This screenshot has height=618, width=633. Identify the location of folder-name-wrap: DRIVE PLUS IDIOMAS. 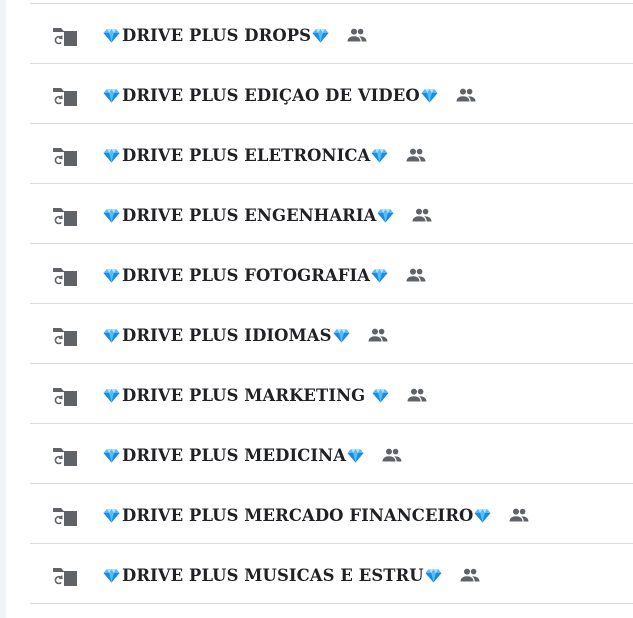
(245, 335).